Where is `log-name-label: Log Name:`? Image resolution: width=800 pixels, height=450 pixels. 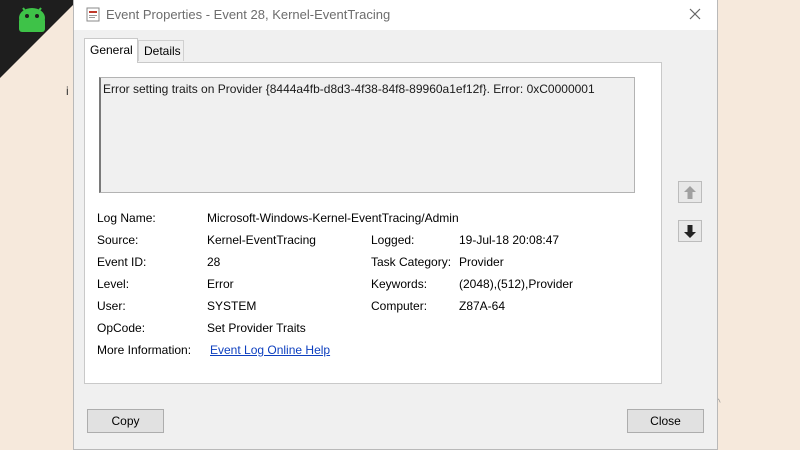
log-name-label: Log Name: is located at coordinates (126, 218).